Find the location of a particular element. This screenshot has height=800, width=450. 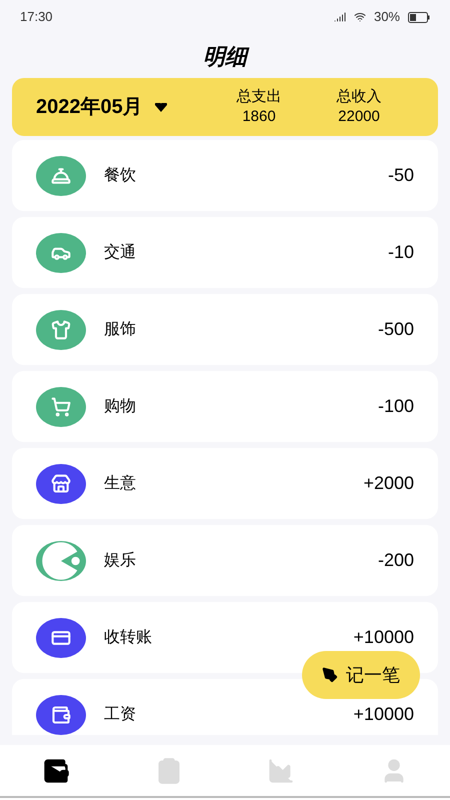

store-icon is located at coordinates (61, 484).